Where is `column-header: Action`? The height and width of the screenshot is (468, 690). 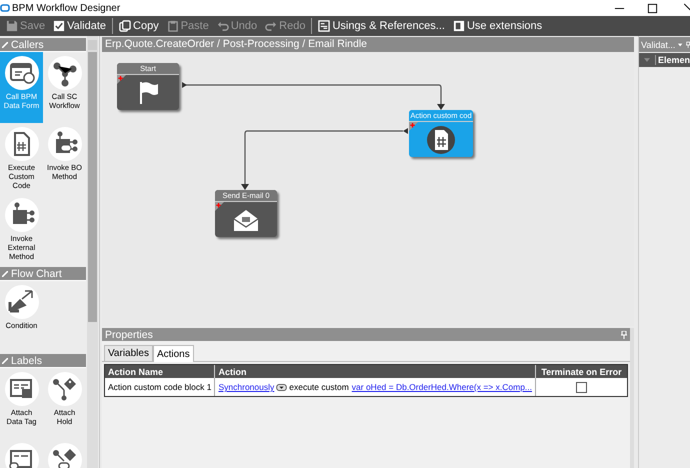 column-header: Action is located at coordinates (375, 371).